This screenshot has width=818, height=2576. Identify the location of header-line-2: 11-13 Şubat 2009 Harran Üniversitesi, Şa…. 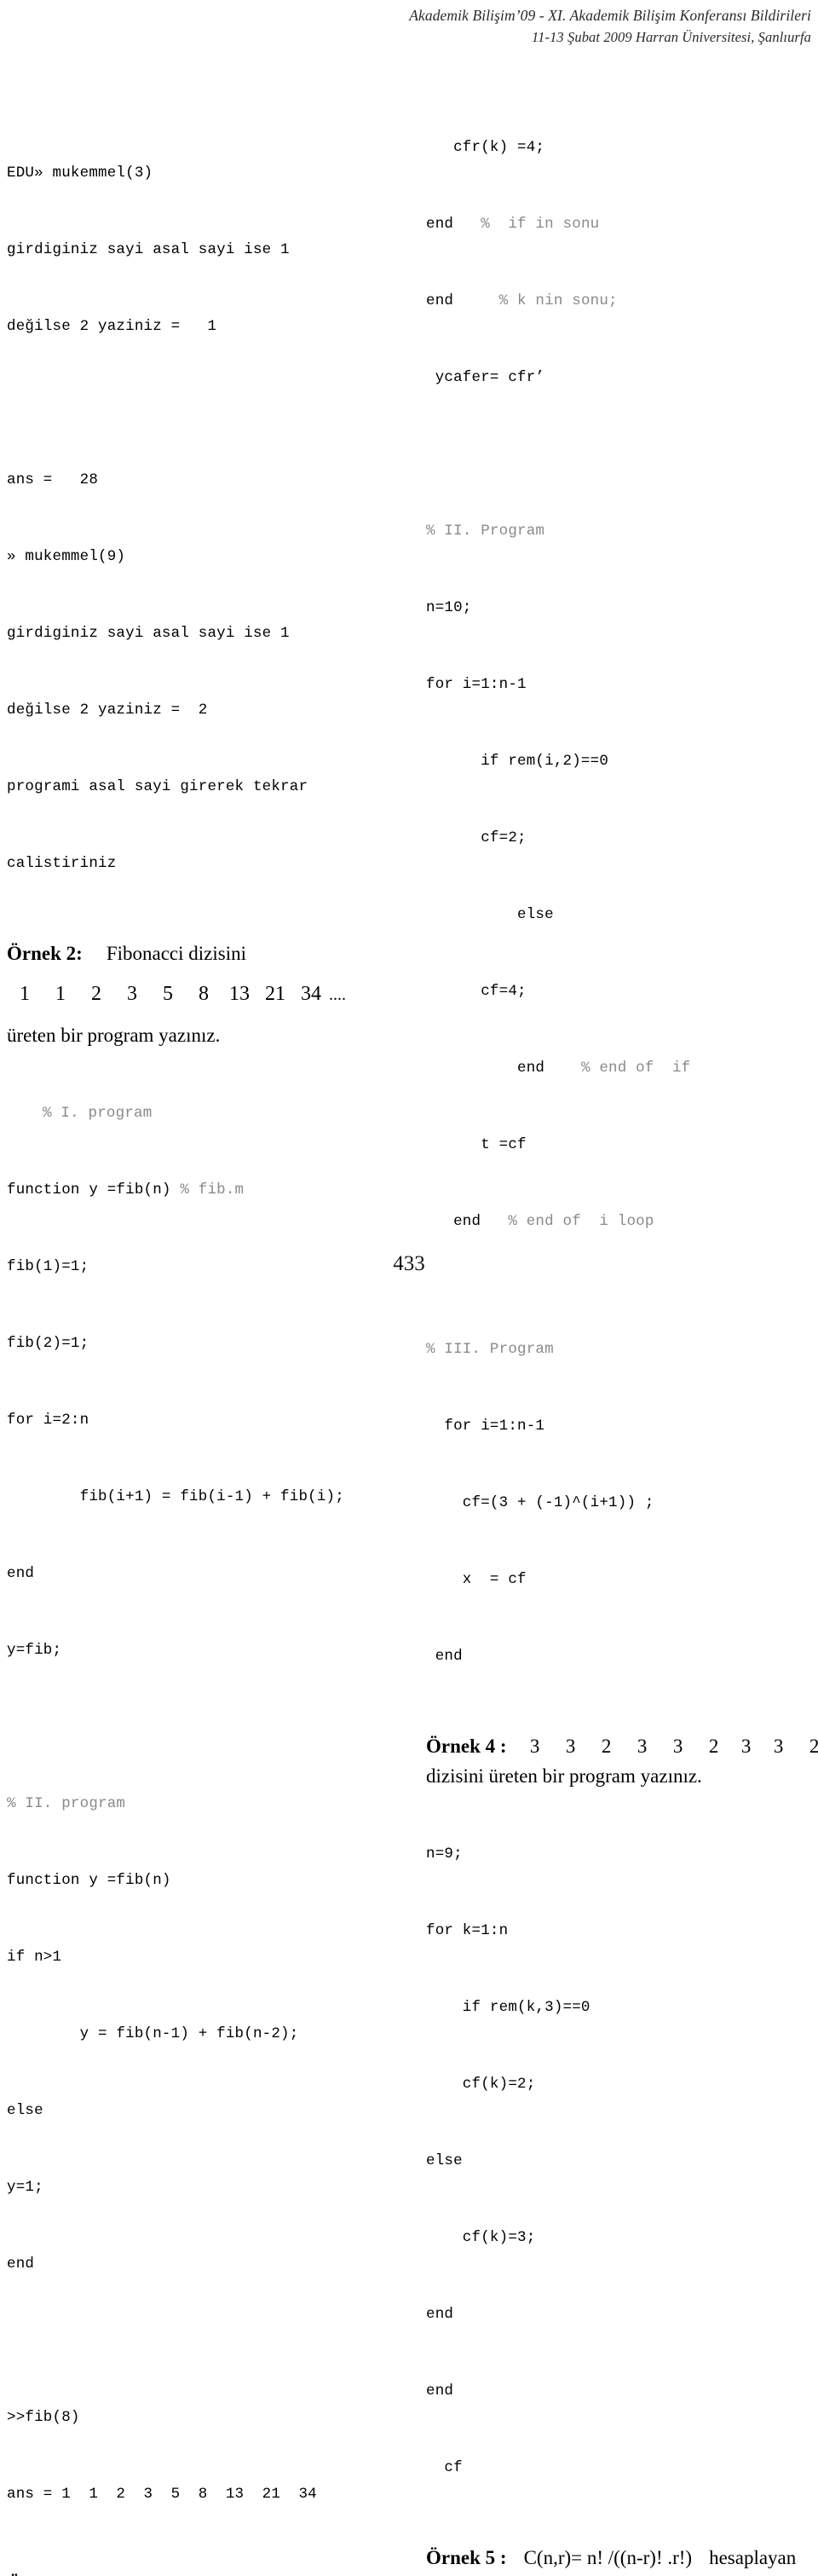
(671, 37).